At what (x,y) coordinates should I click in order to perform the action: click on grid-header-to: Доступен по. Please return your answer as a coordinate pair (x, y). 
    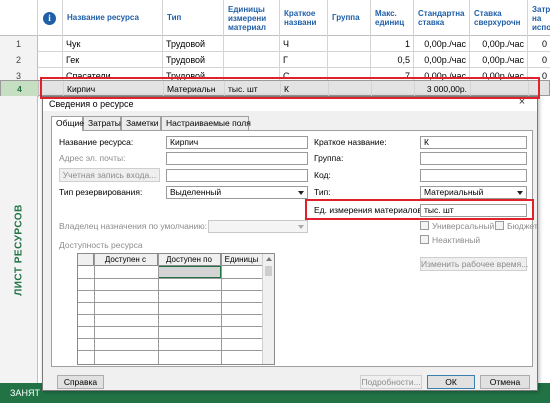
    Looking at the image, I should click on (189, 260).